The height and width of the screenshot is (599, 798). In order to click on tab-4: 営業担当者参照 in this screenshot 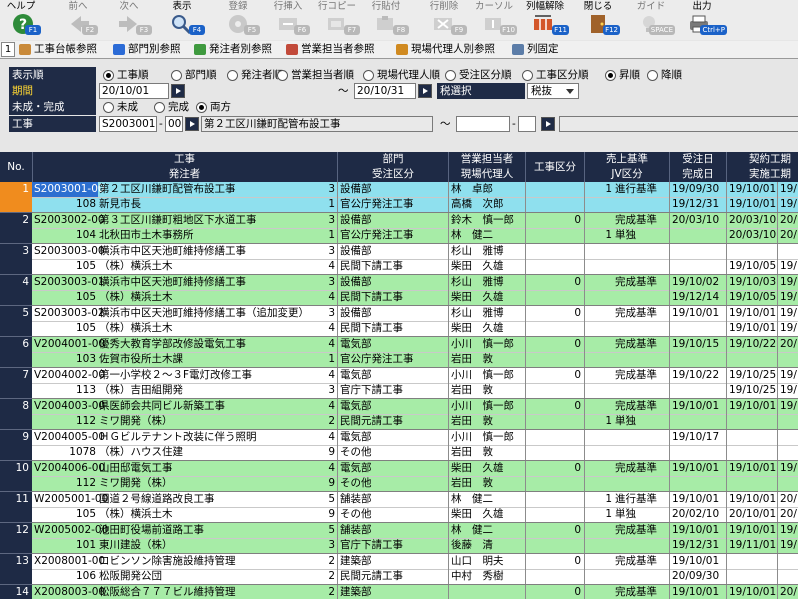, I will do `click(337, 49)`.